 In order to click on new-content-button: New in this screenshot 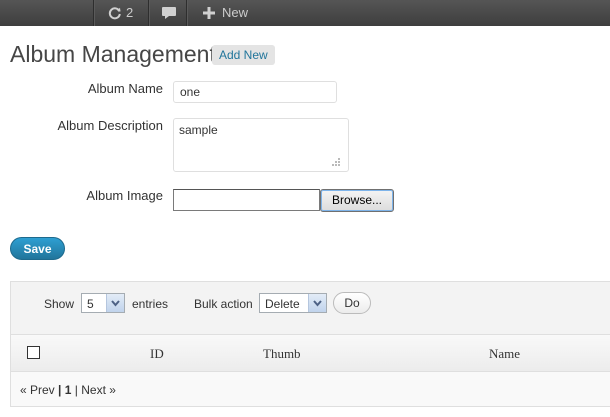, I will do `click(223, 13)`.